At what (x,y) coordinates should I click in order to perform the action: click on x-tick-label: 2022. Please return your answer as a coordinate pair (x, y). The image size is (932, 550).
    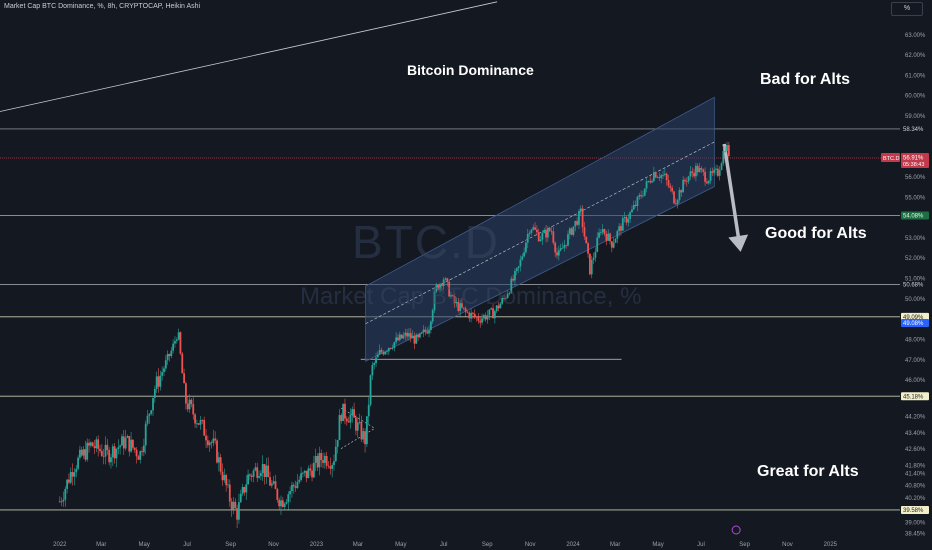
    Looking at the image, I should click on (60, 545).